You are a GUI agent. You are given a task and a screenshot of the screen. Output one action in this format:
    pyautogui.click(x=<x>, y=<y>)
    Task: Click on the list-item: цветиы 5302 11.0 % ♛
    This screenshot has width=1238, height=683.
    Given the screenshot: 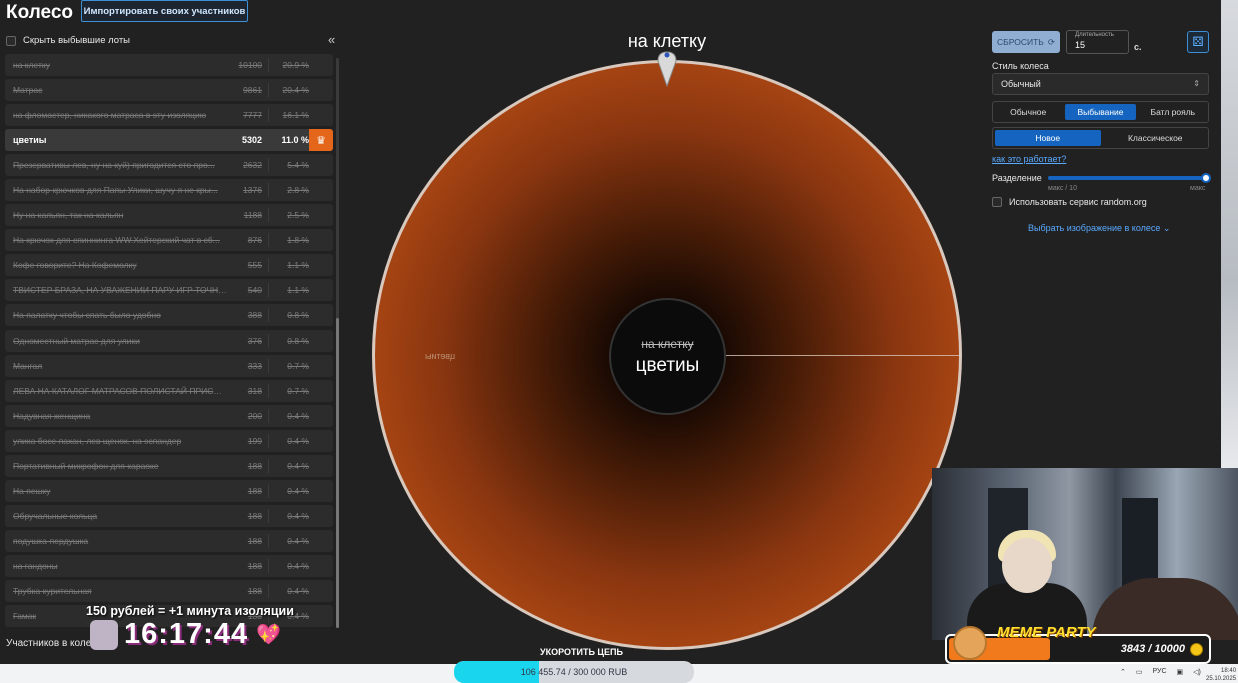 What is the action you would take?
    pyautogui.click(x=169, y=140)
    